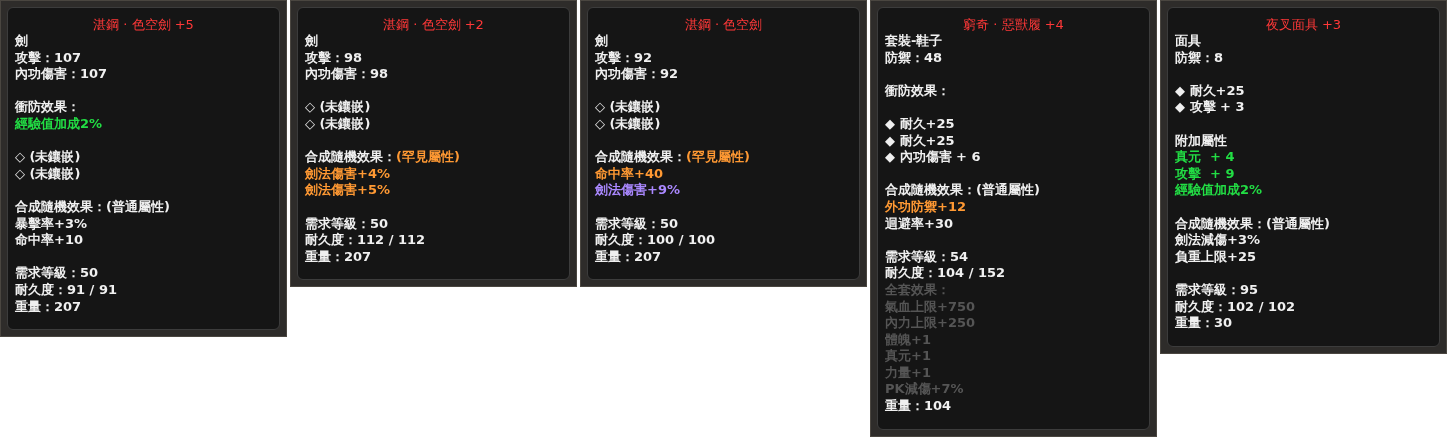  Describe the element at coordinates (433, 24) in the screenshot. I see `item-name: 湛鋼 · 色空劍 +2` at that location.